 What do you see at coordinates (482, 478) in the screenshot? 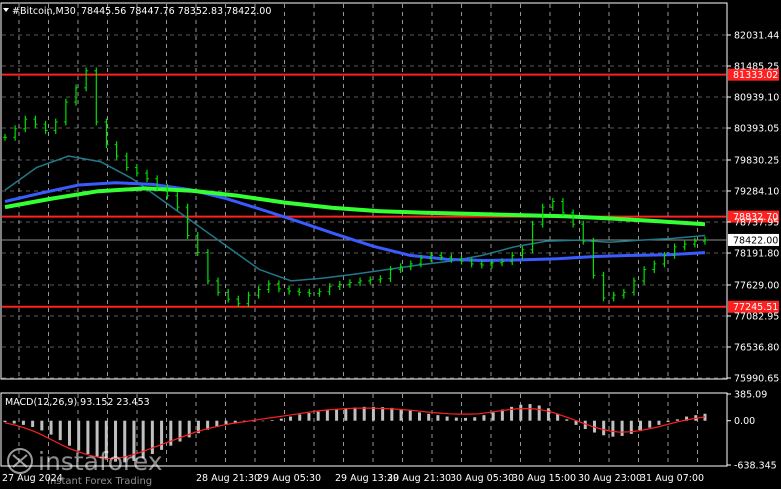
I see `time-tick-label: 30 Aug 05:30` at bounding box center [482, 478].